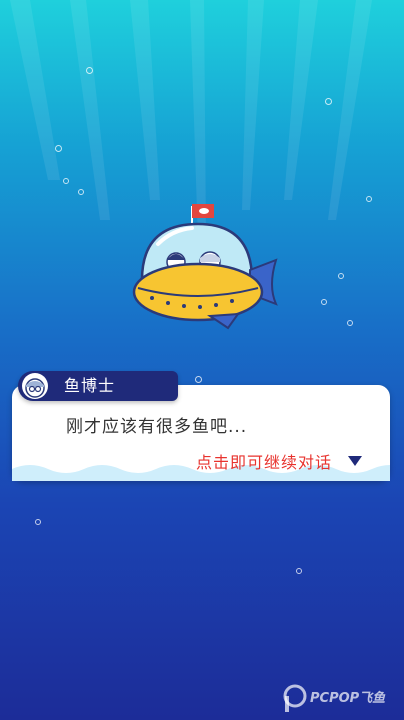  I want to click on triangle-down-icon, so click(355, 461).